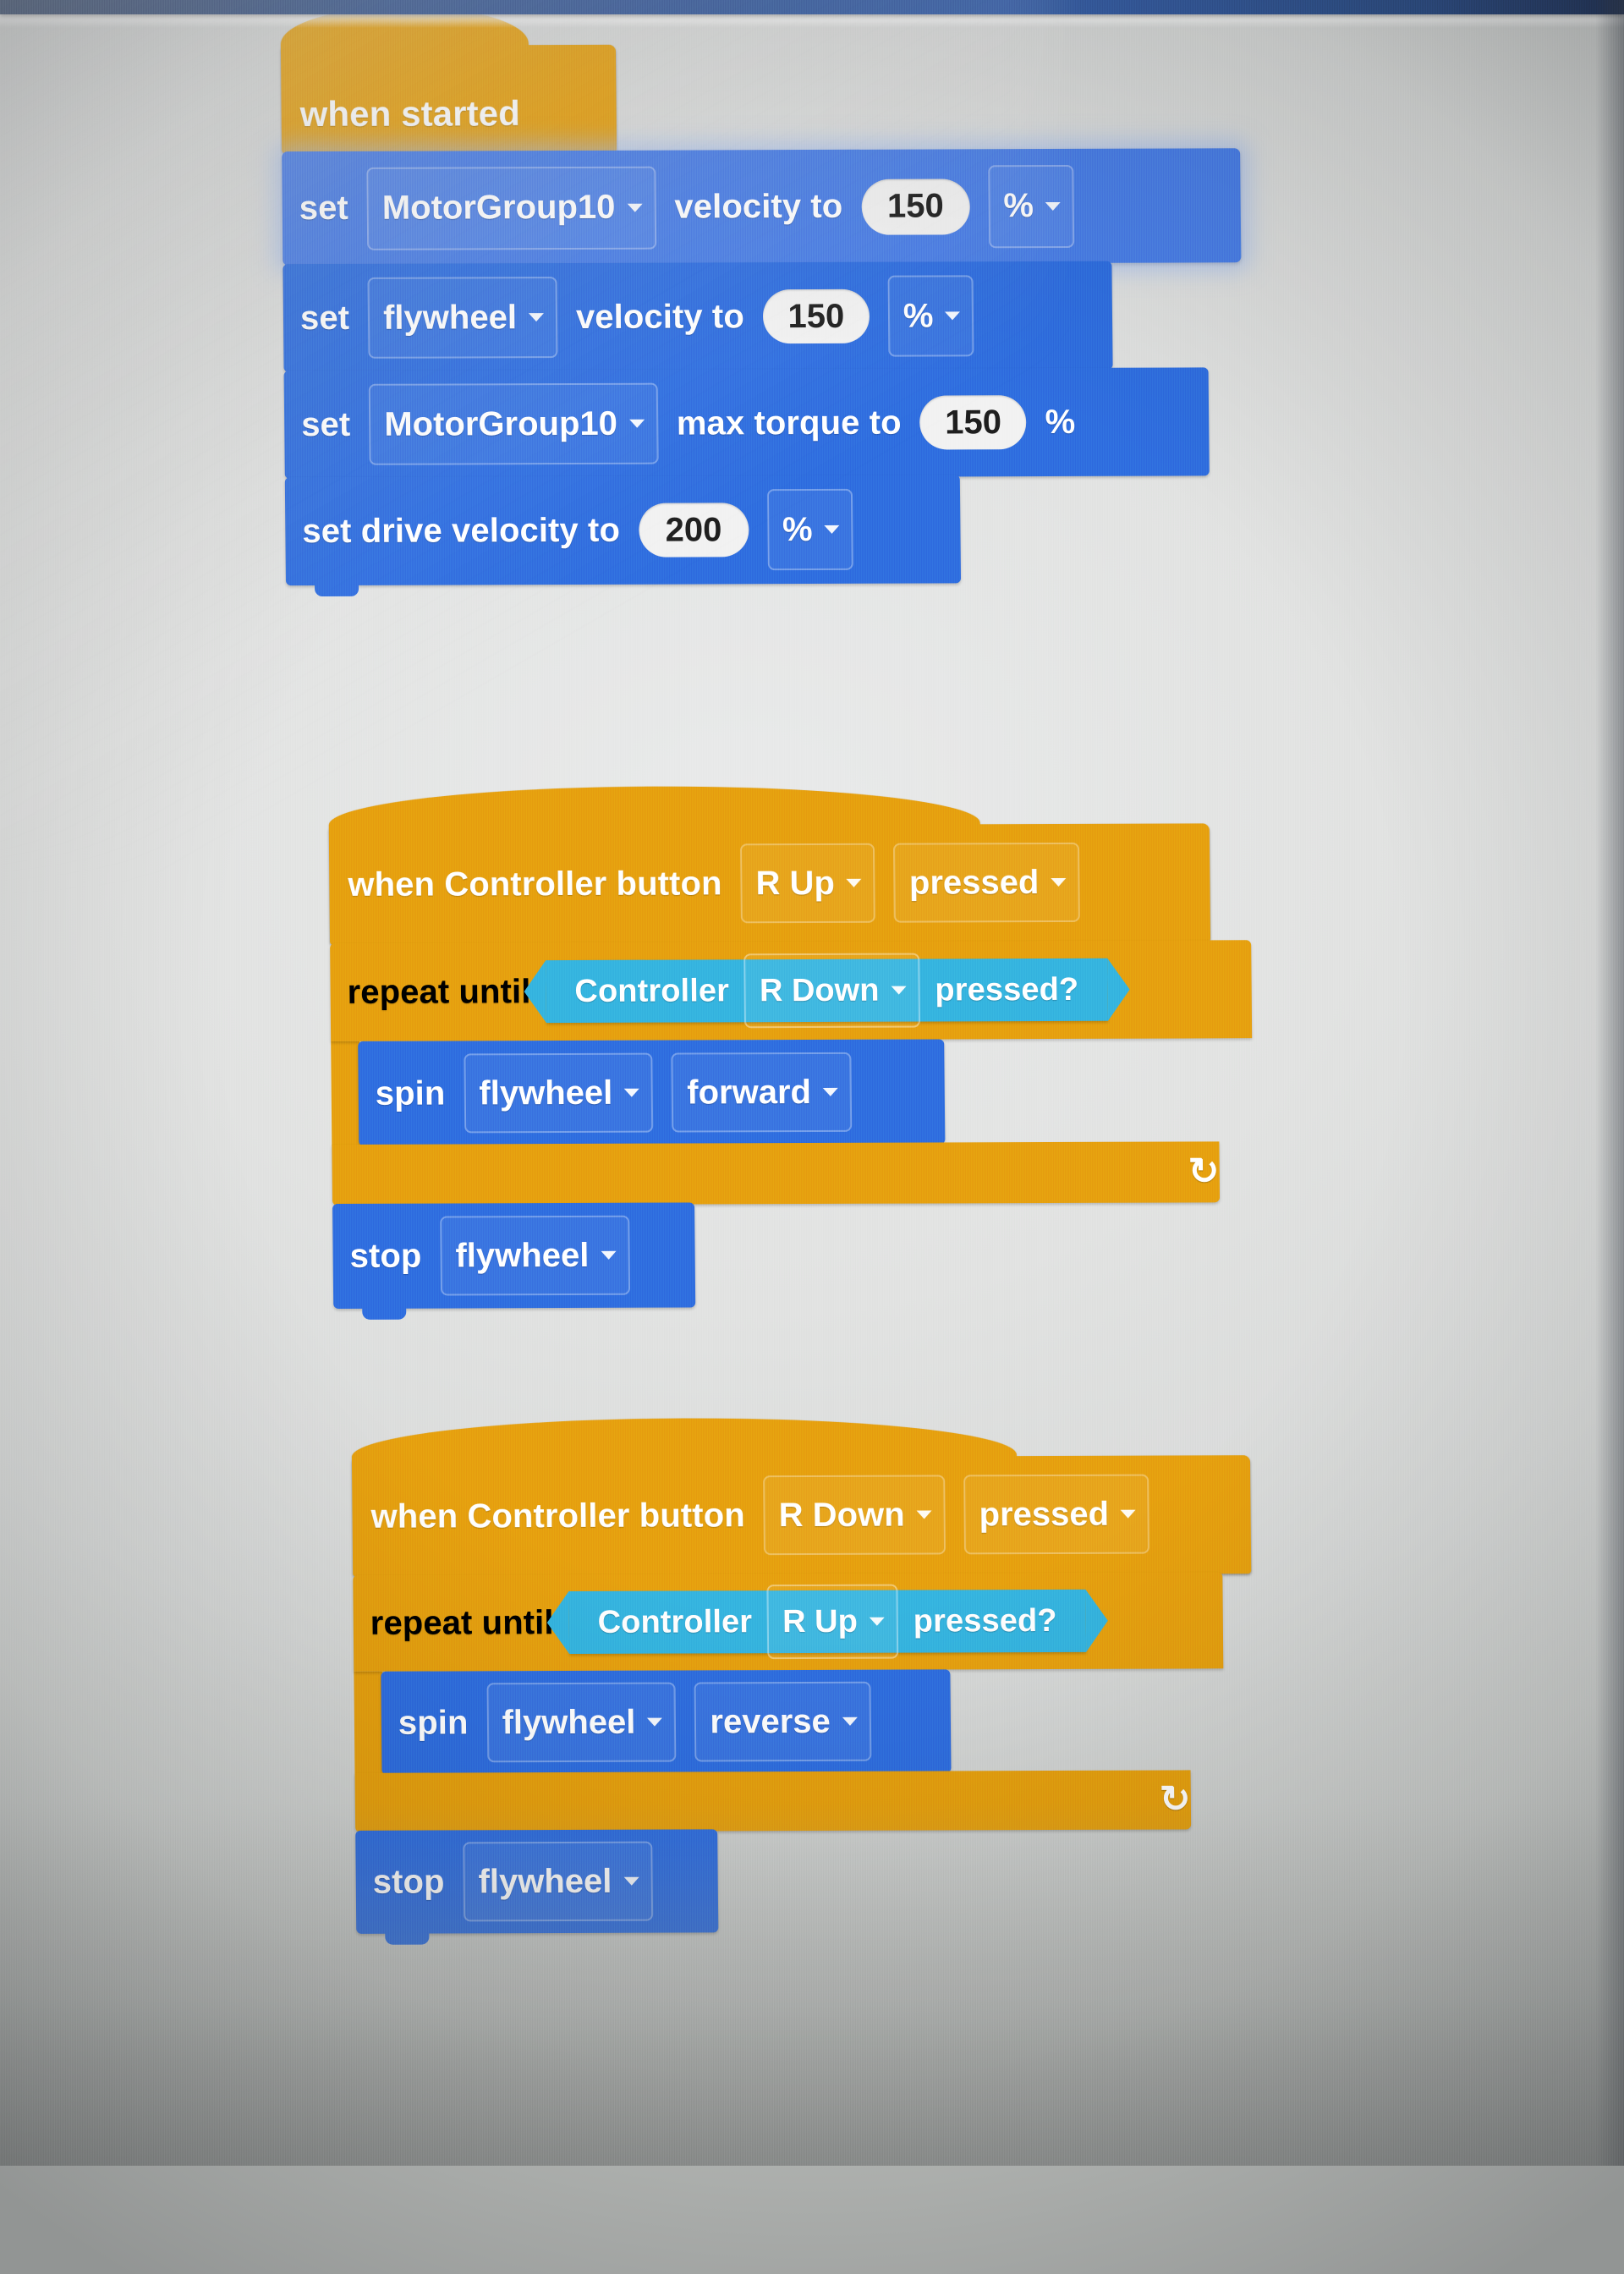 The height and width of the screenshot is (2274, 1624). I want to click on spin-block-1: spin flywheel forward, so click(652, 1098).